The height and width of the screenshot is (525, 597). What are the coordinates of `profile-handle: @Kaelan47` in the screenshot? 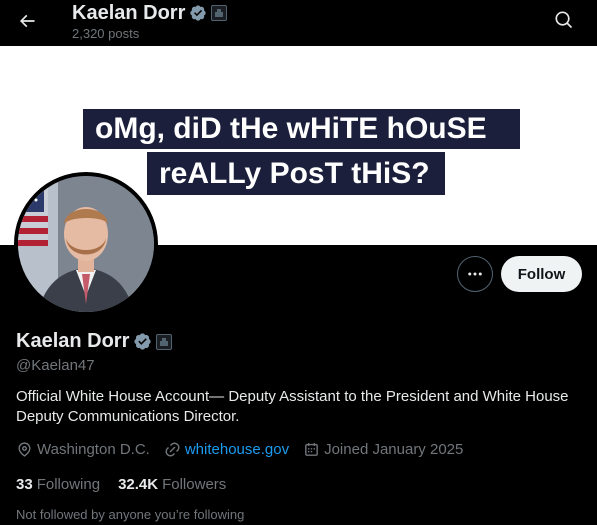 It's located at (55, 365).